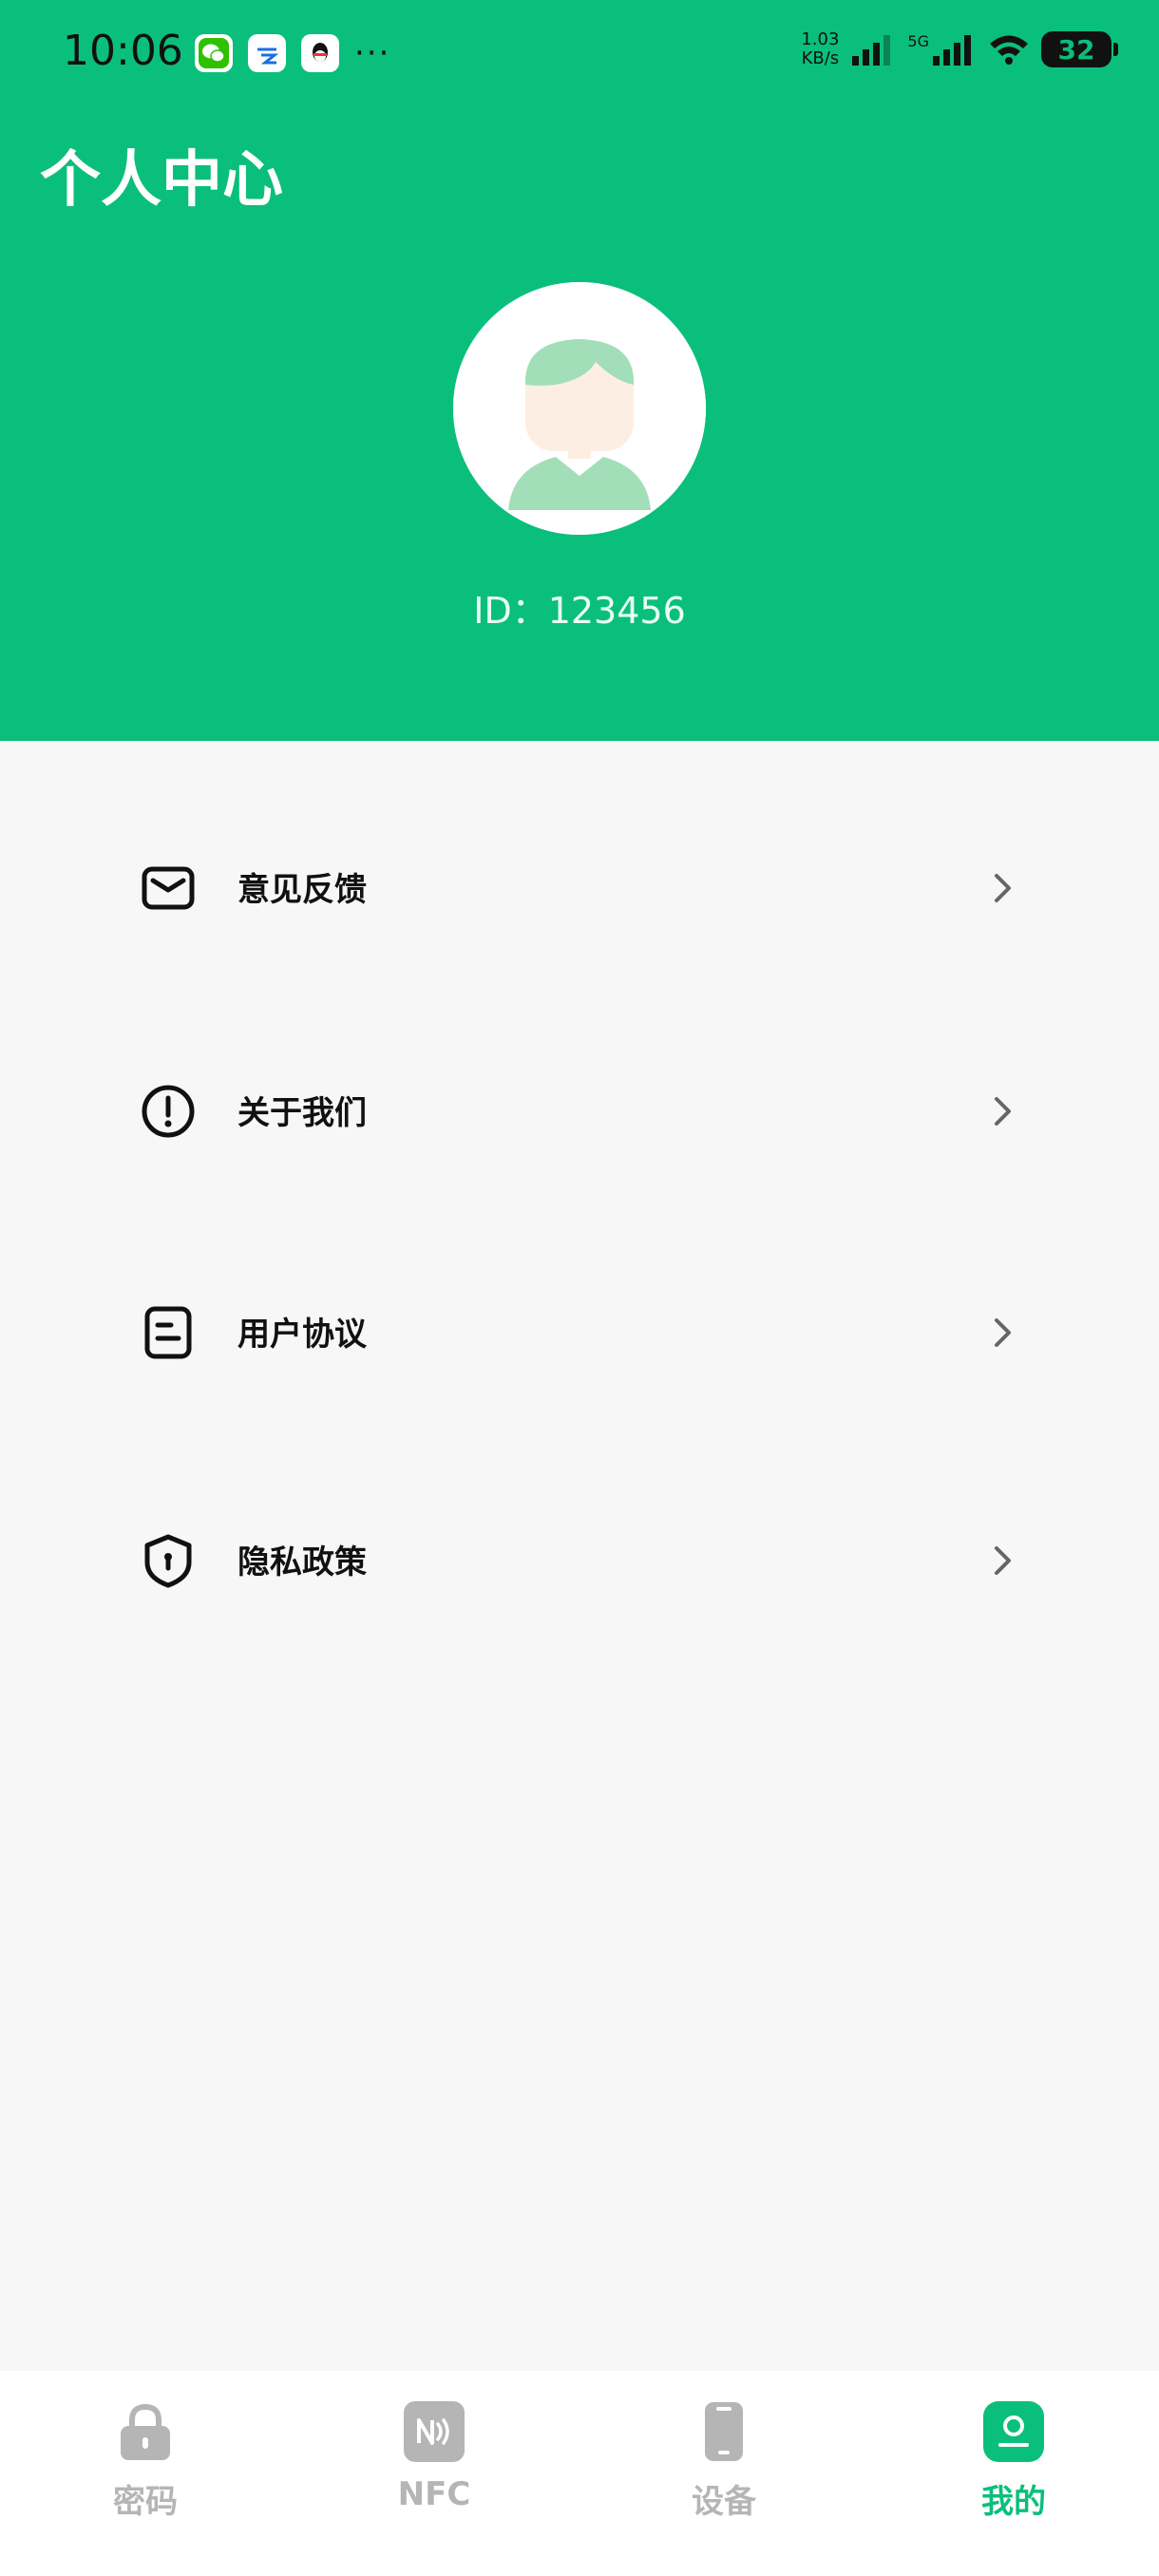 The height and width of the screenshot is (2576, 1159). Describe the element at coordinates (579, 1559) in the screenshot. I see `menu-item-privacy-policy: 隐私政策` at that location.